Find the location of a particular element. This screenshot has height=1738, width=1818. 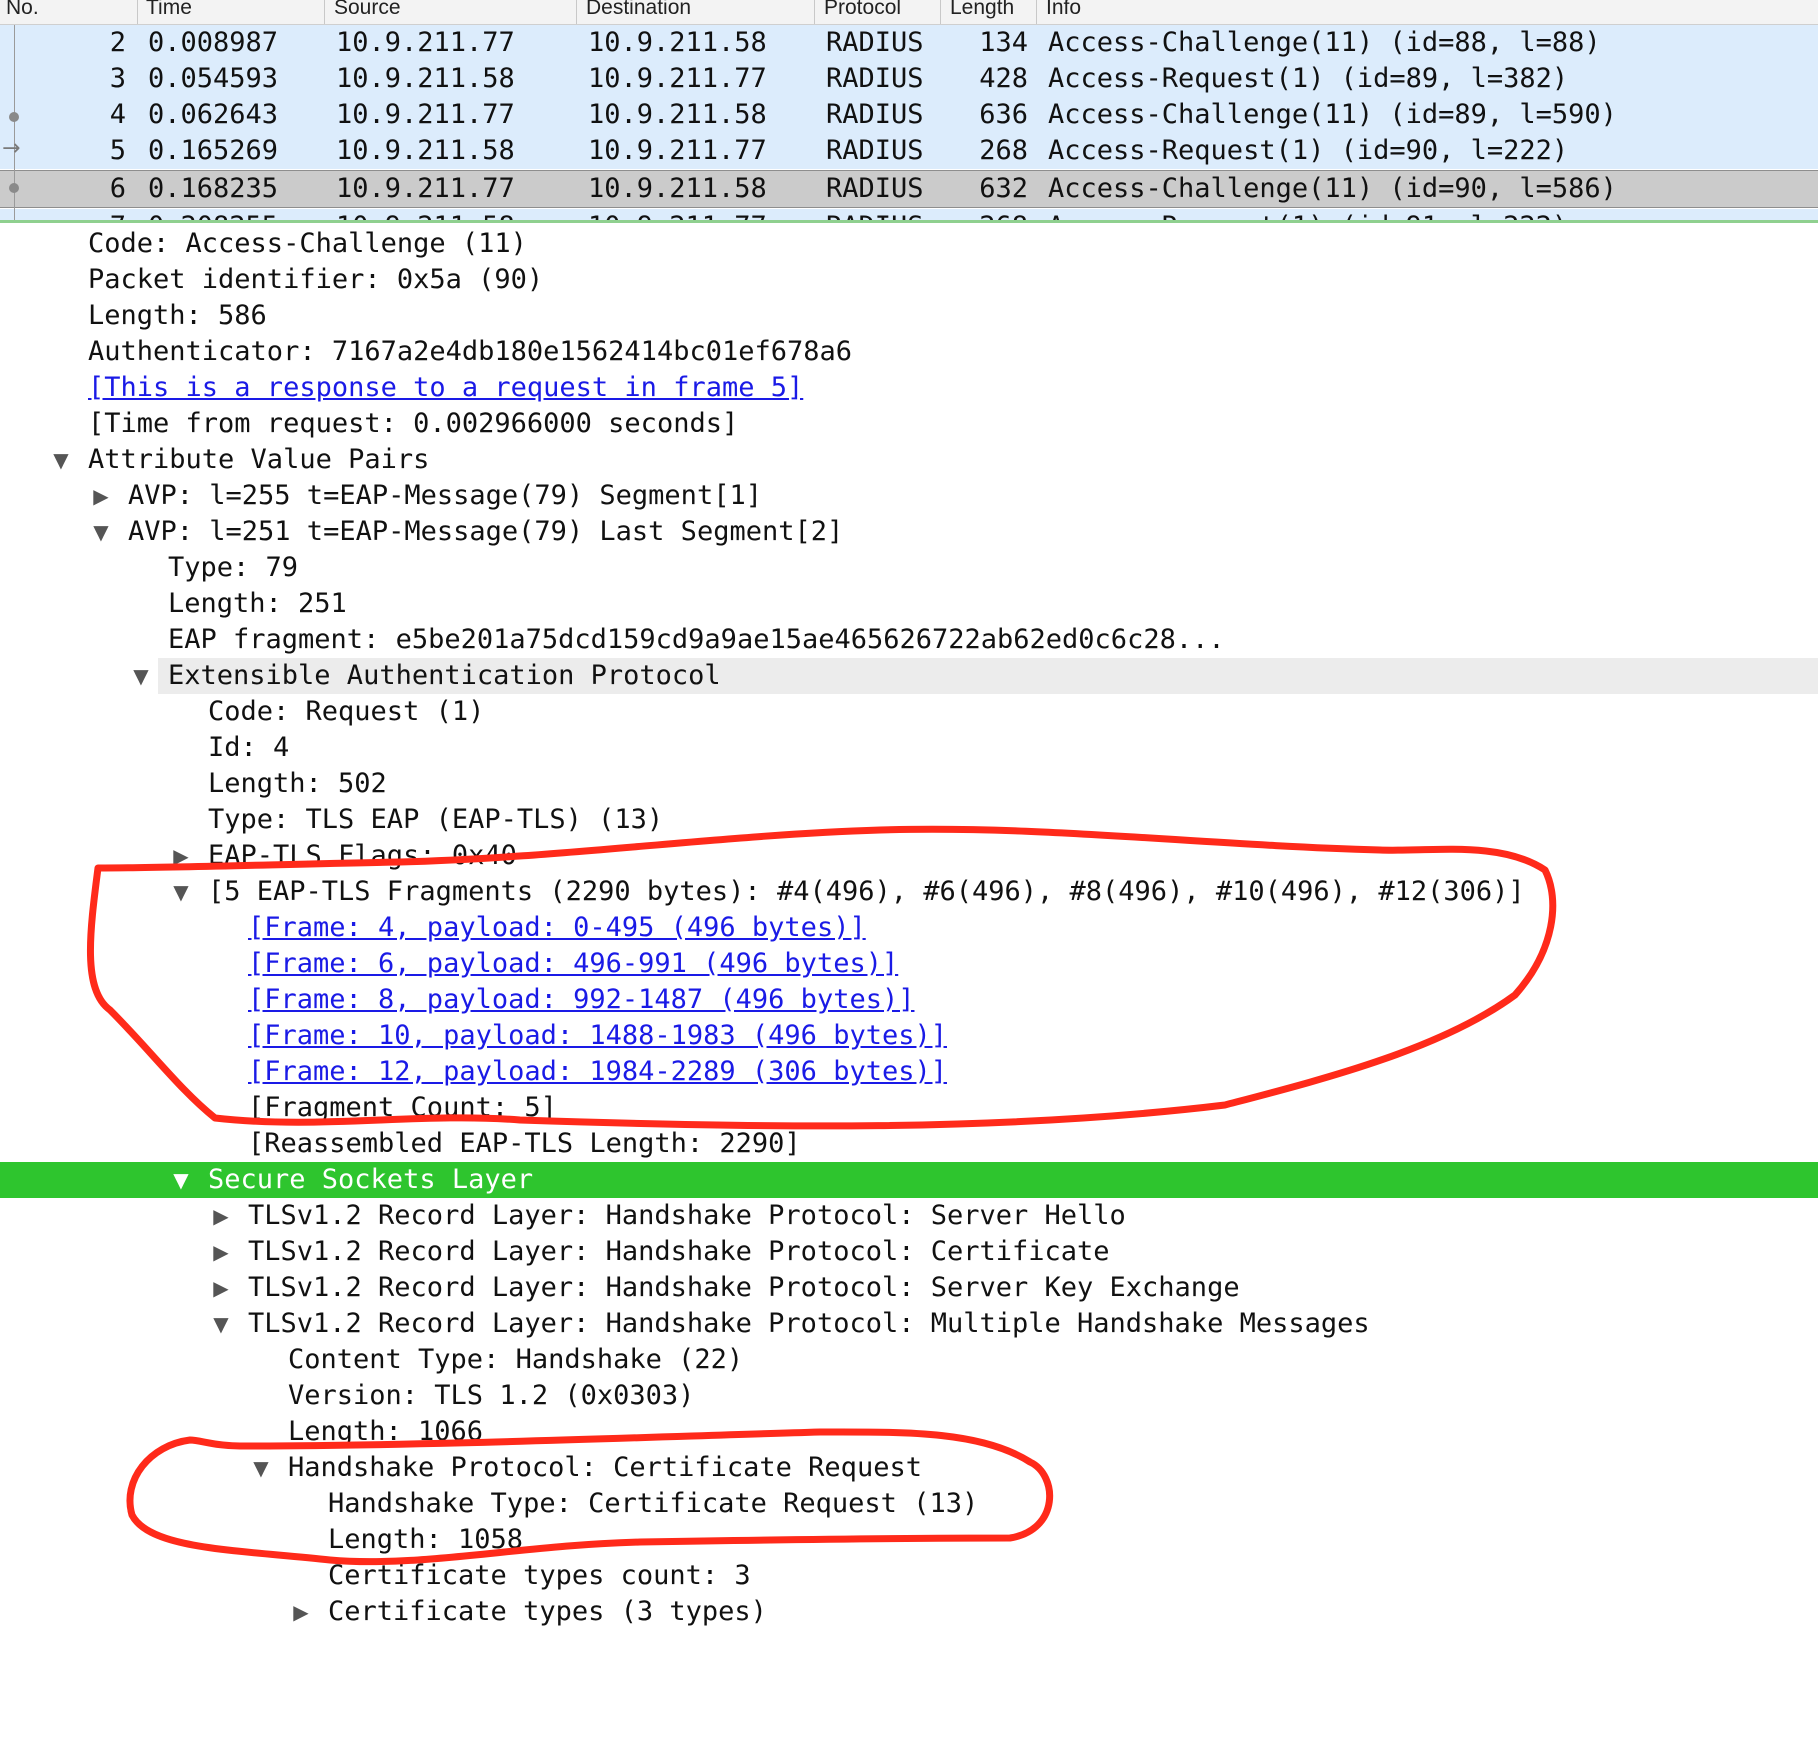

packet-info: Access-Request(1) (id=90, l=222) is located at coordinates (1308, 150).